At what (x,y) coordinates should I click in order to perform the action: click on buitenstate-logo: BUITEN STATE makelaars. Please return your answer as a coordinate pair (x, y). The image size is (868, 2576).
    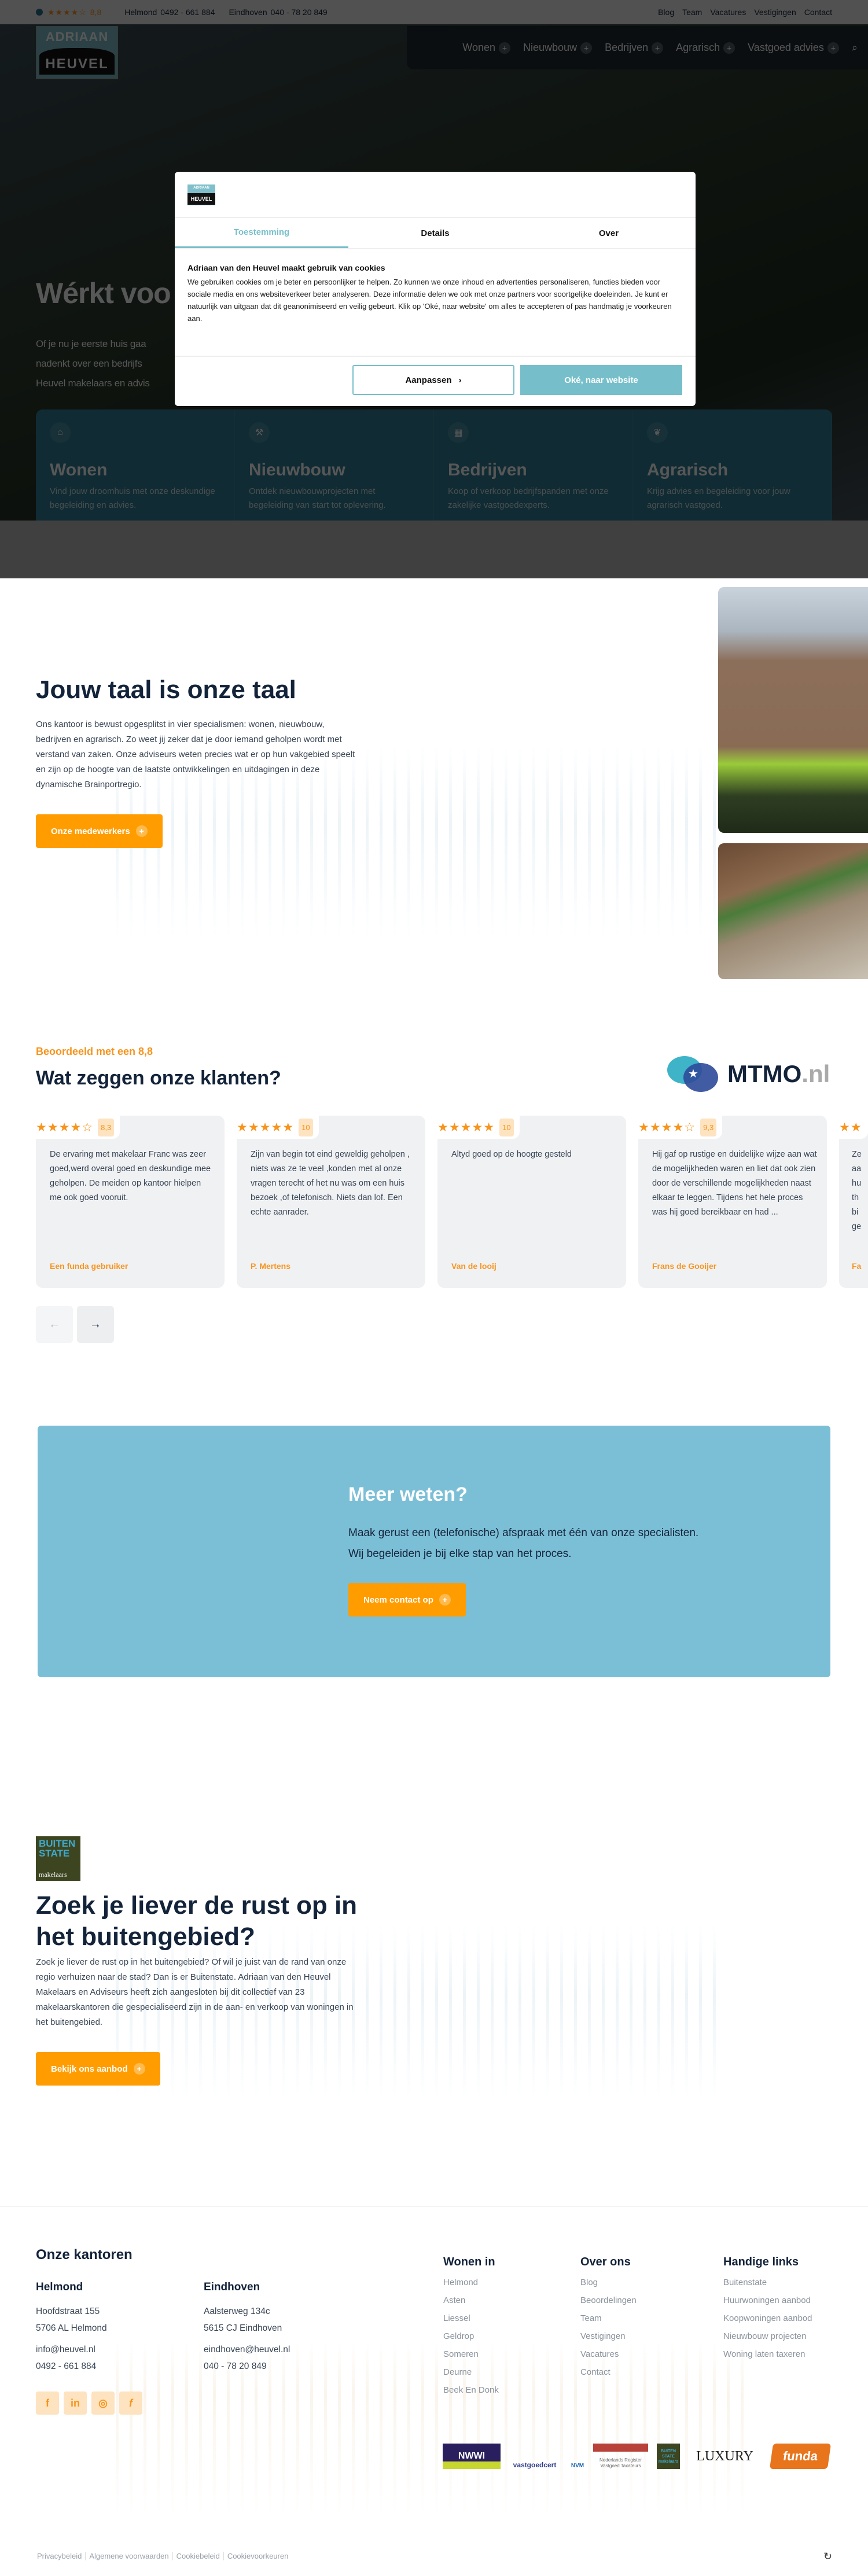
    Looking at the image, I should click on (58, 1858).